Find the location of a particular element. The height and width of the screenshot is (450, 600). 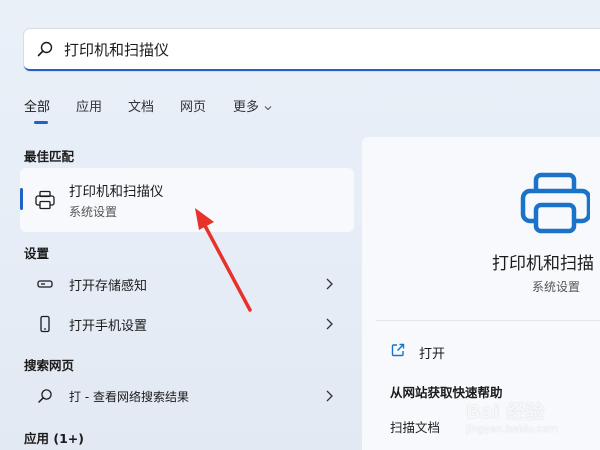

help-item-scan: 扫描文档 is located at coordinates (415, 426).